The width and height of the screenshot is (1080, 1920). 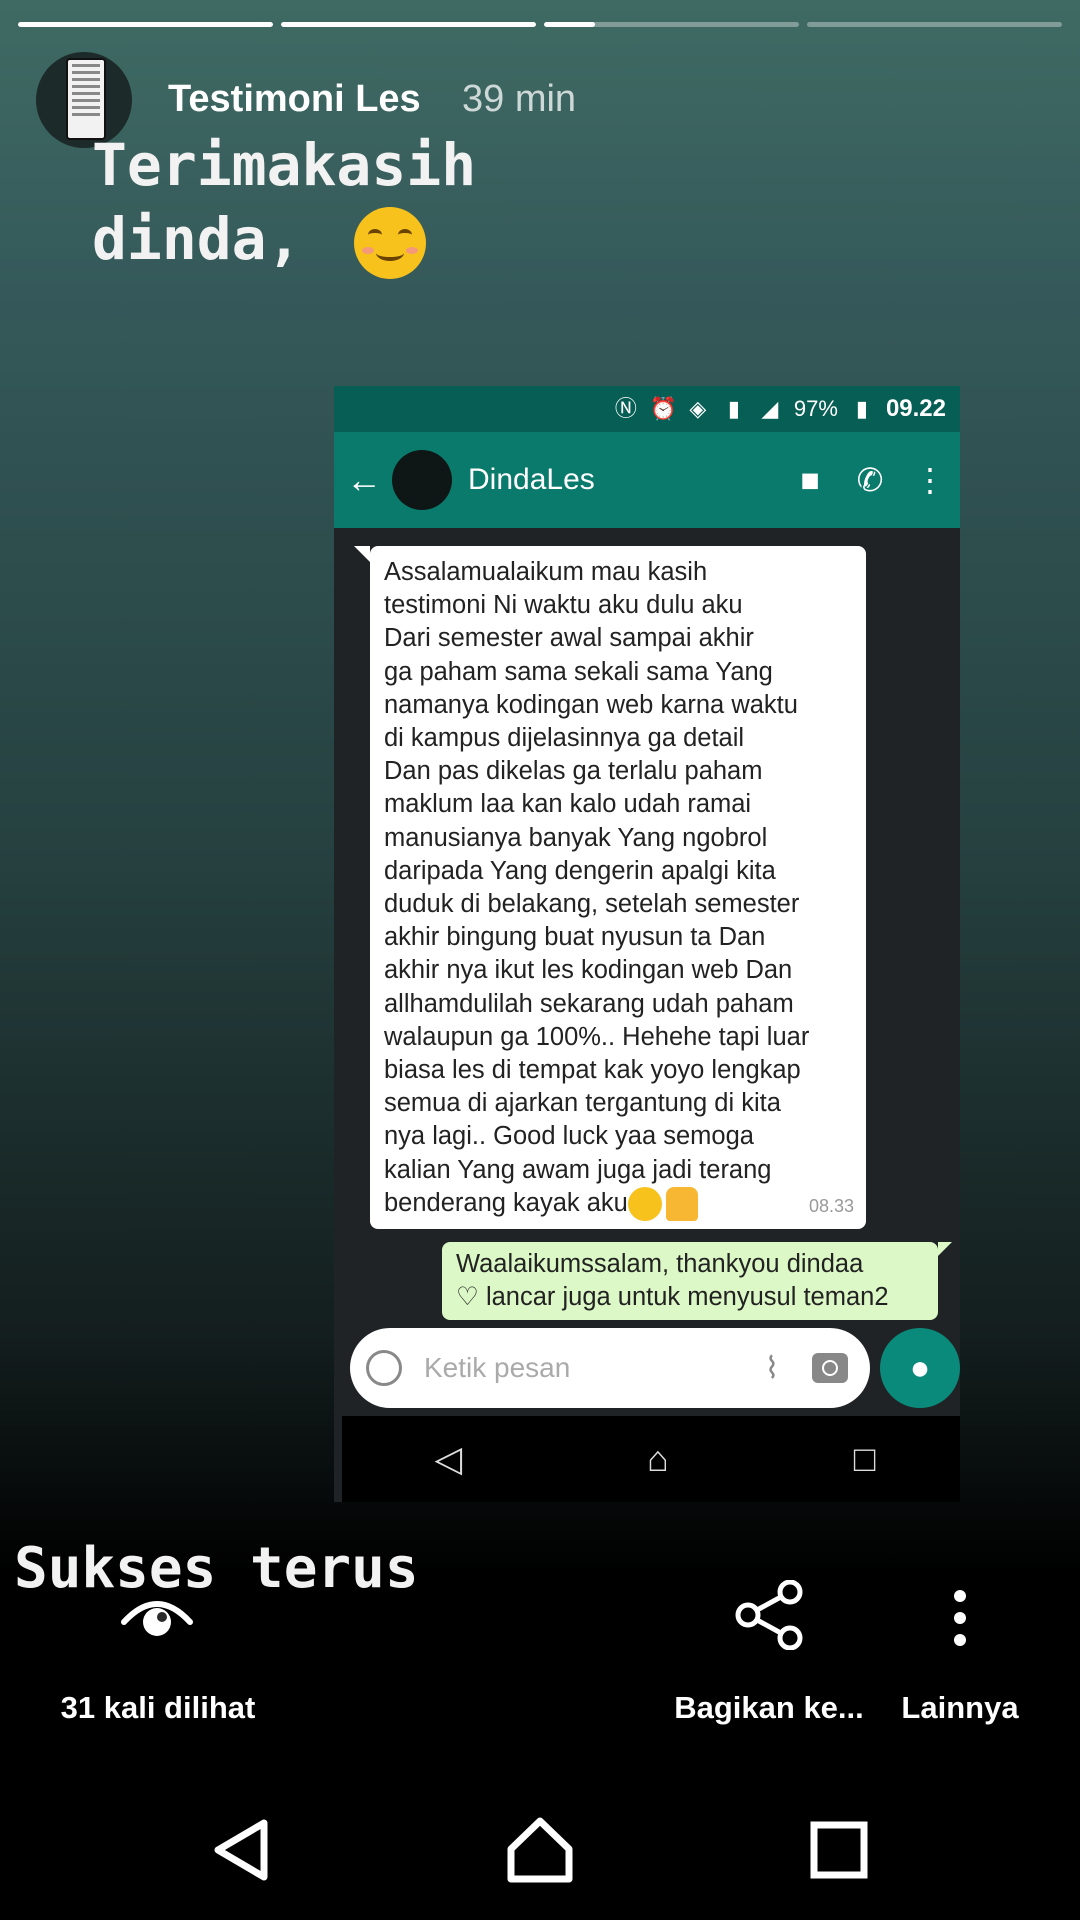 I want to click on more-vertical-icon, so click(x=960, y=1618).